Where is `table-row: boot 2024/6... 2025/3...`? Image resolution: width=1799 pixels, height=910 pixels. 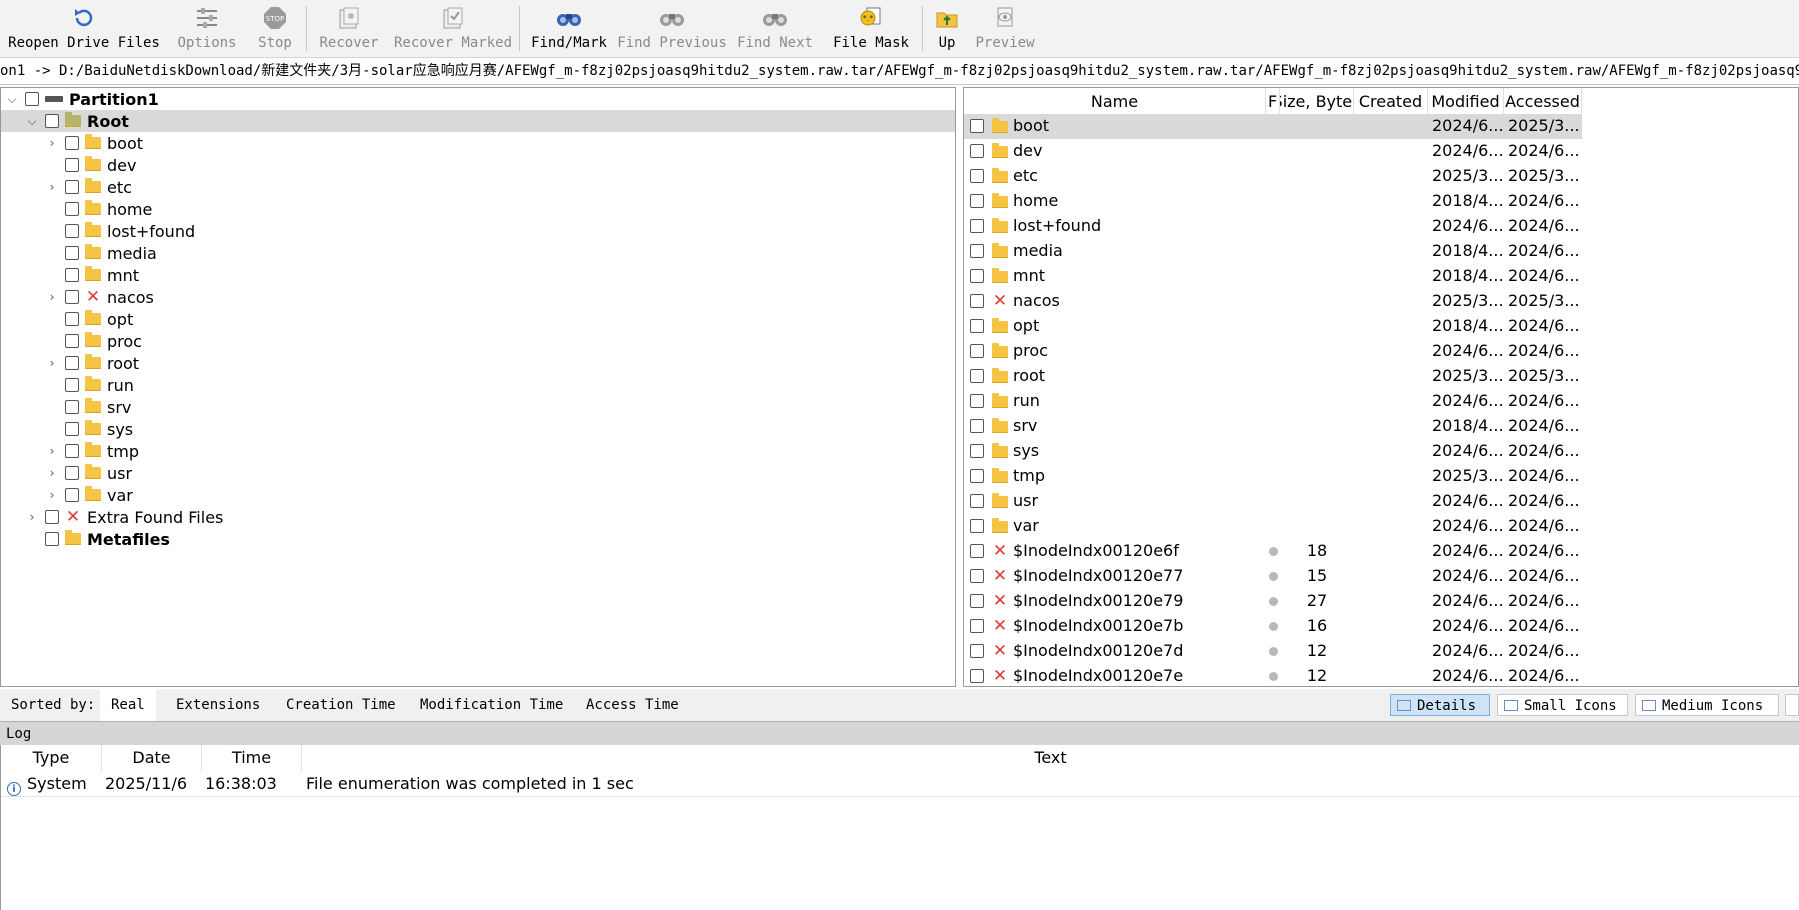 table-row: boot 2024/6... 2025/3... is located at coordinates (1273, 126).